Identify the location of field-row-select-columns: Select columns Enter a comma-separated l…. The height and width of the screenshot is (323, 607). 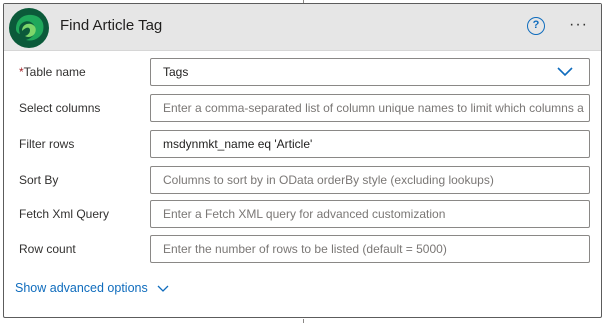
(302, 108).